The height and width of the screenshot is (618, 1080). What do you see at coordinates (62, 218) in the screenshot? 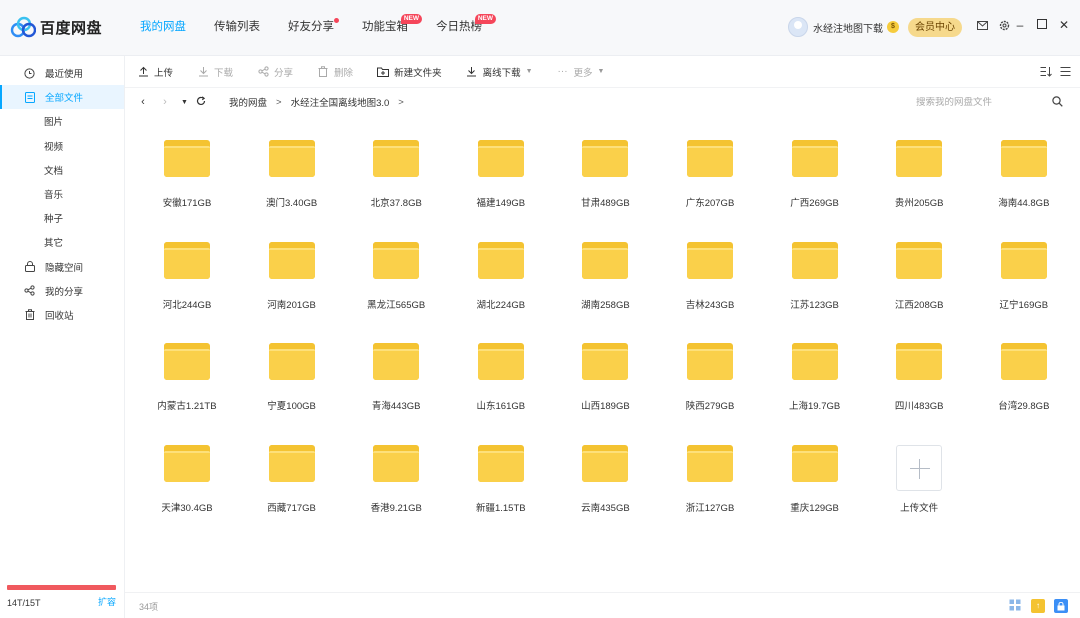
I see `sidebar-item-torrents: 种子` at bounding box center [62, 218].